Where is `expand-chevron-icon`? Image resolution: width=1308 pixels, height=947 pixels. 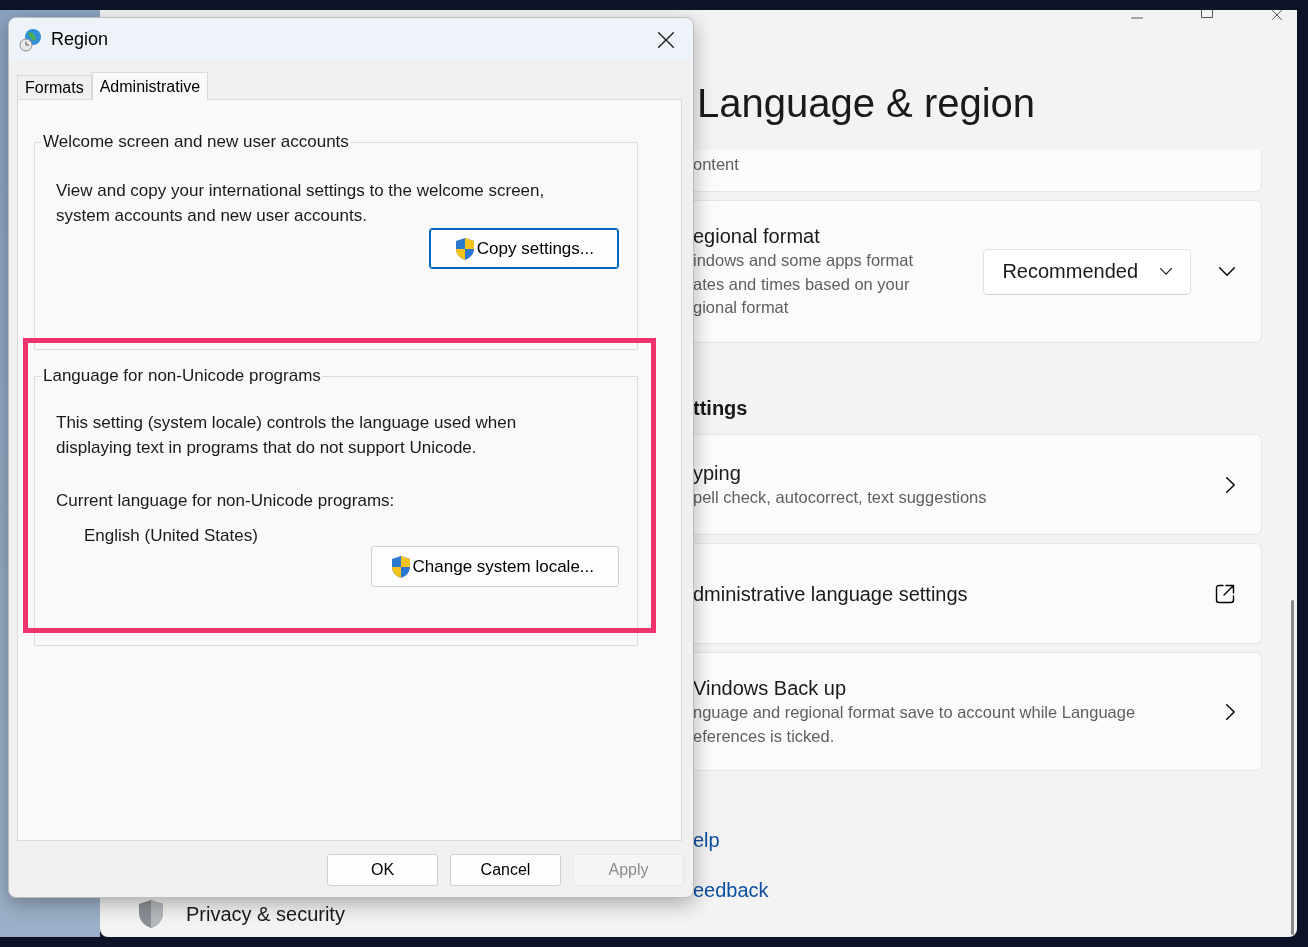
expand-chevron-icon is located at coordinates (1227, 271).